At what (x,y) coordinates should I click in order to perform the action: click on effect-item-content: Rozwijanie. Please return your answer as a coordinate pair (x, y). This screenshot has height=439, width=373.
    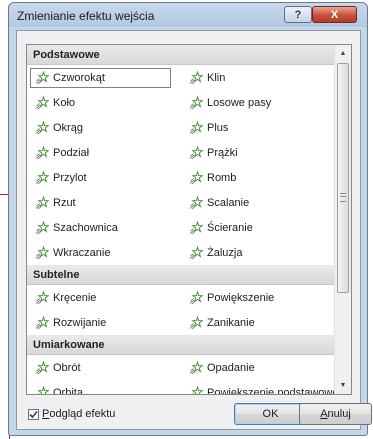
    Looking at the image, I should click on (71, 322).